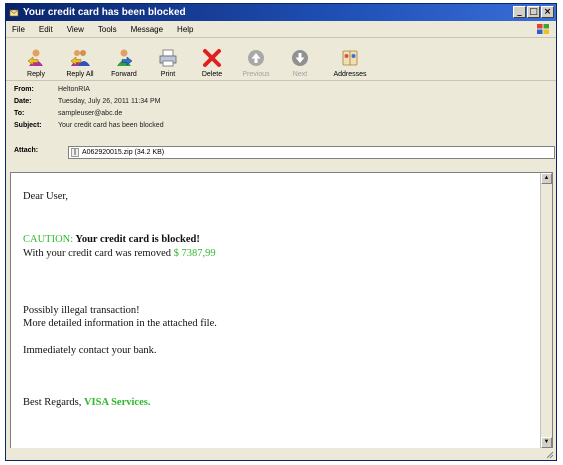 This screenshot has height=465, width=563. What do you see at coordinates (53, 402) in the screenshot?
I see `regards-text: Best Regards,` at bounding box center [53, 402].